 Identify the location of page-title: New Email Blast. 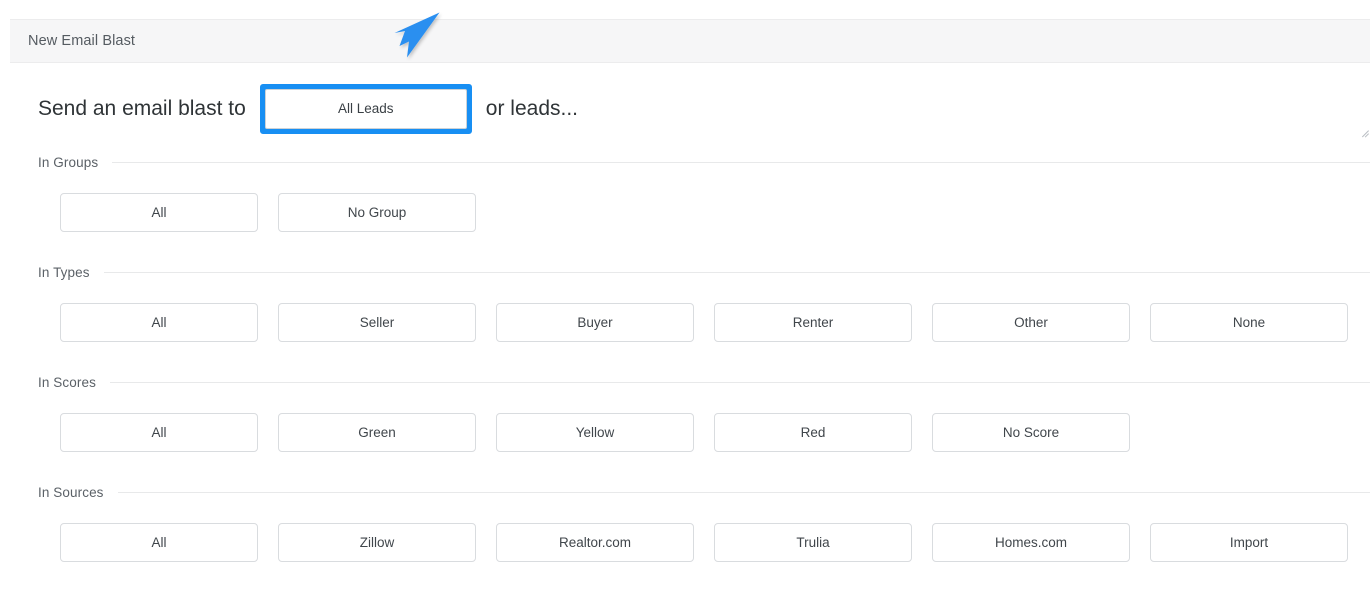
(82, 41).